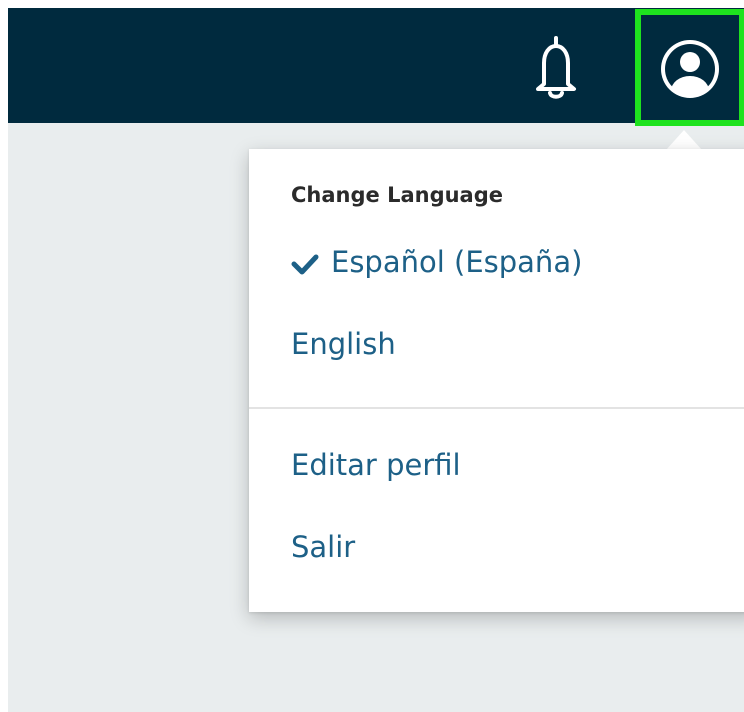  I want to click on language-option-label: Español (España), so click(457, 262).